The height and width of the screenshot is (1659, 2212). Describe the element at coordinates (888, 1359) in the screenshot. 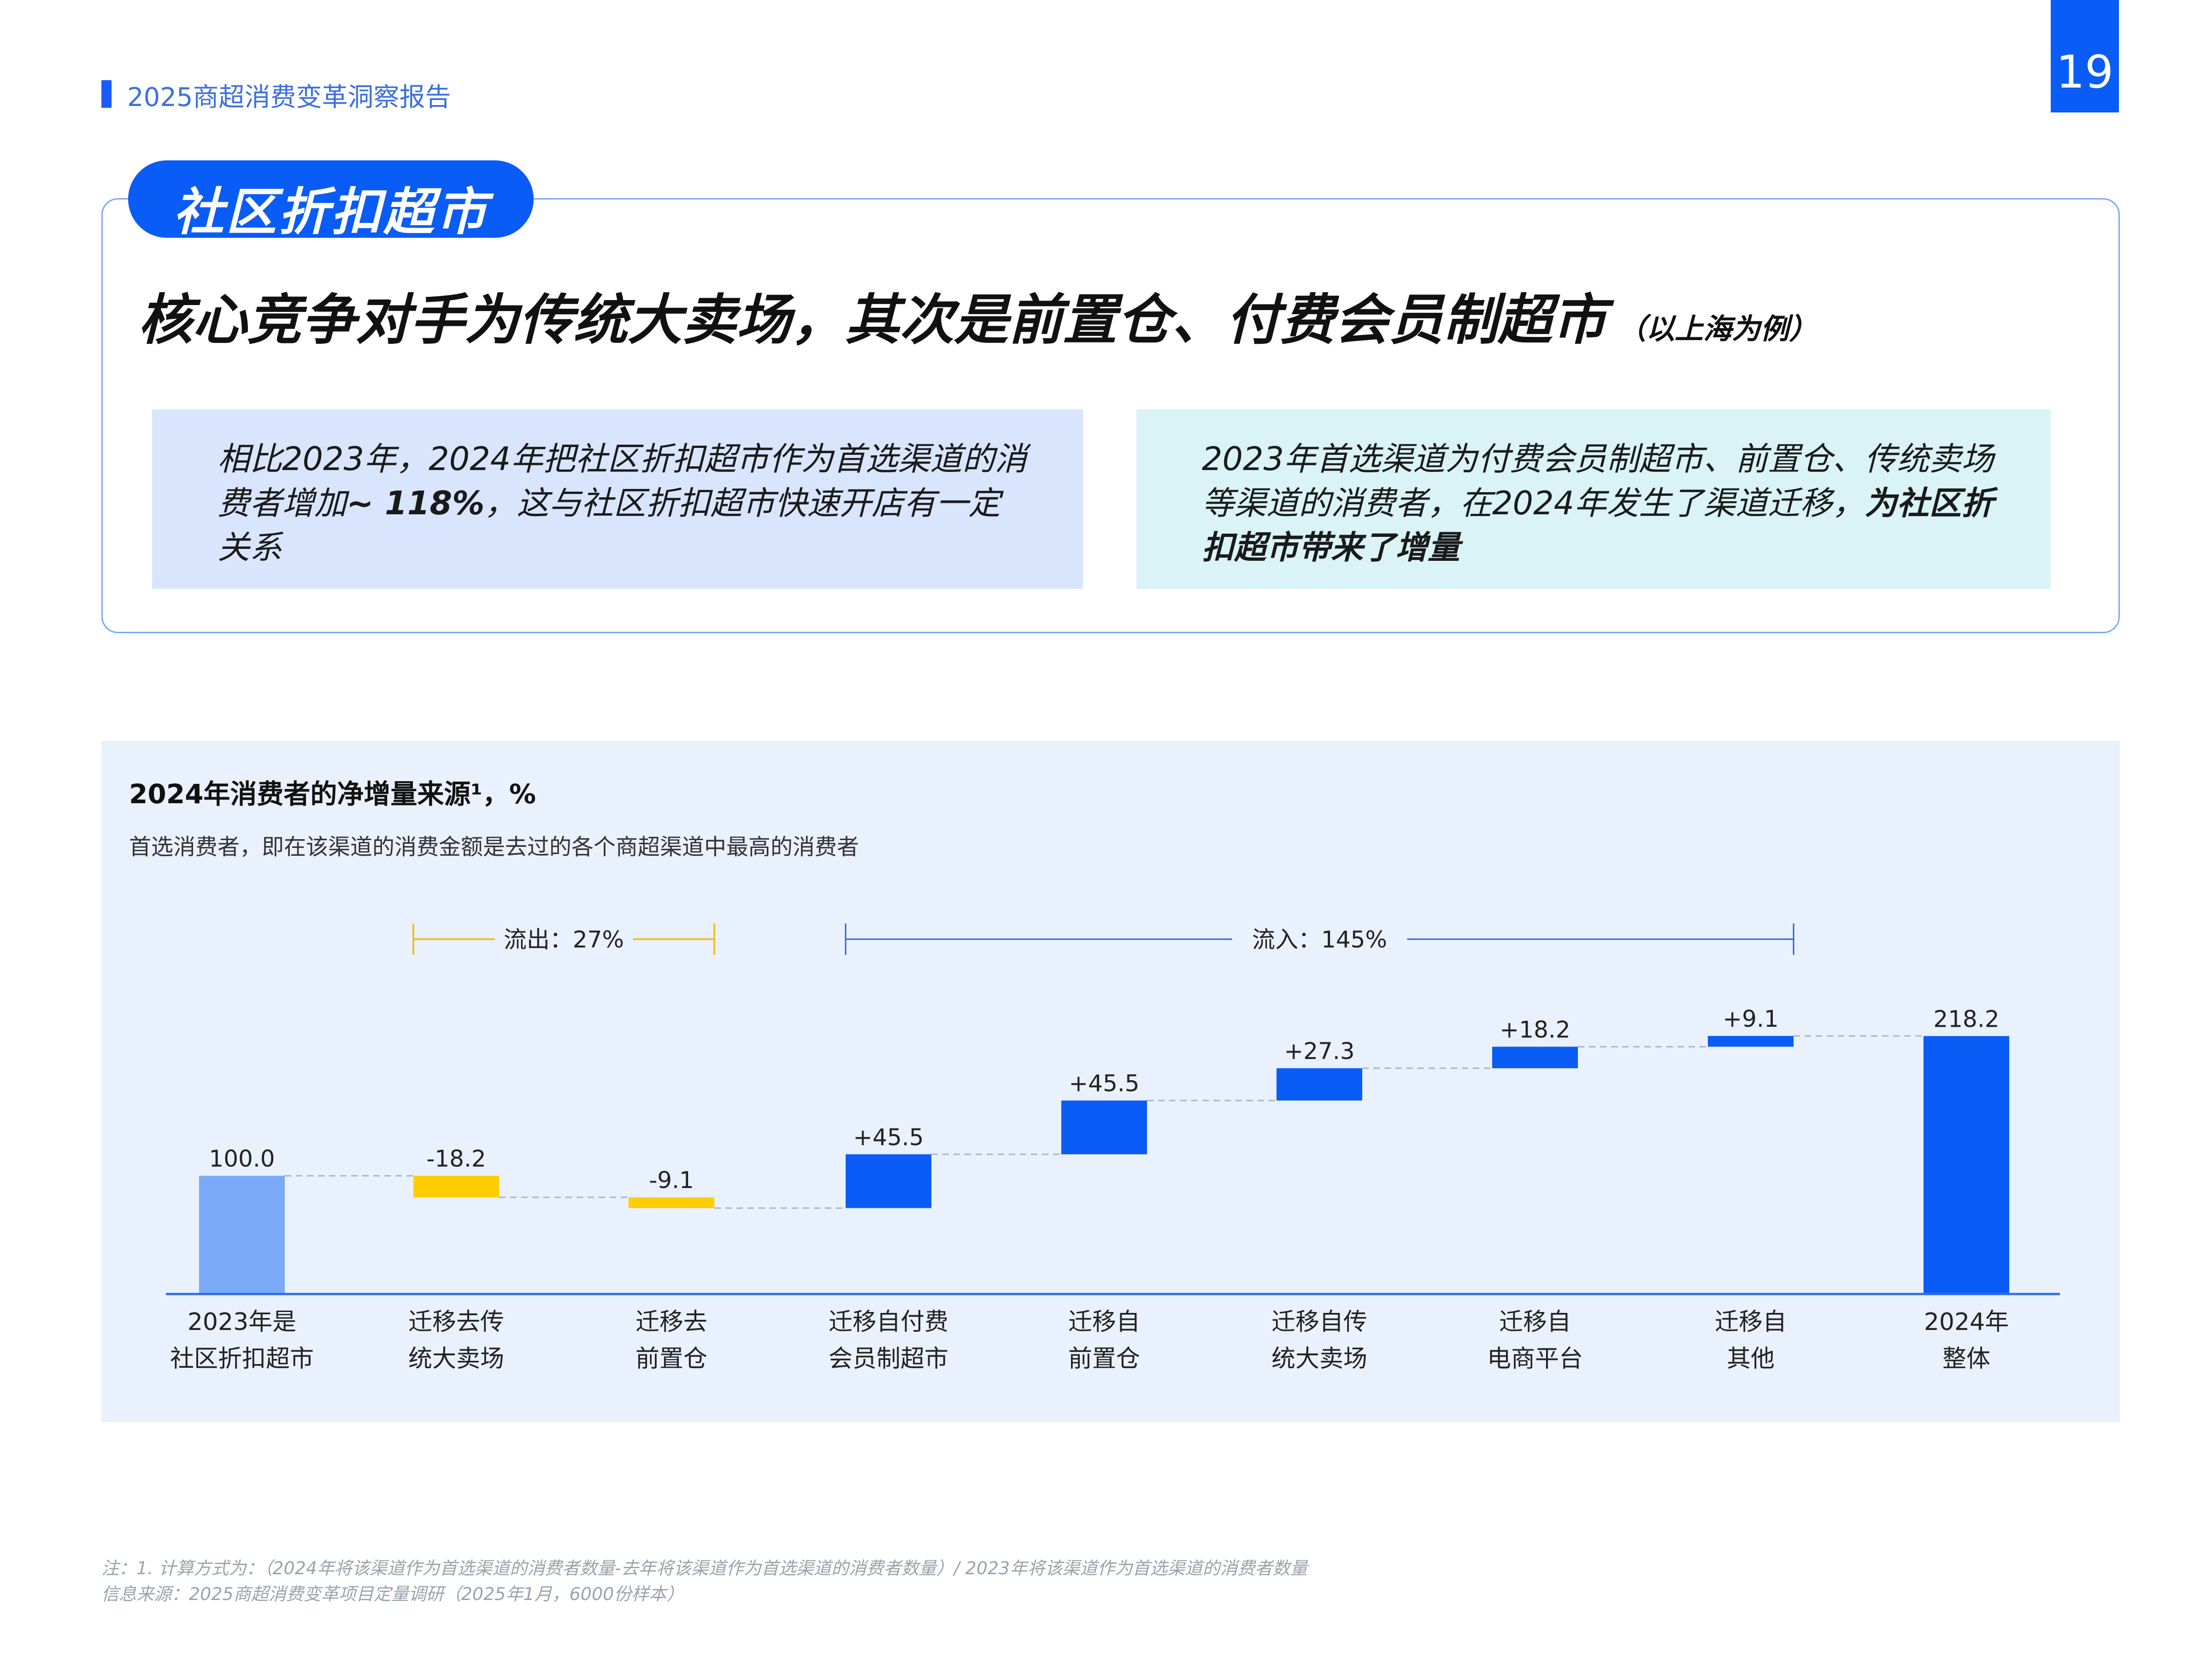

I see `category-label: 会员制超市` at that location.